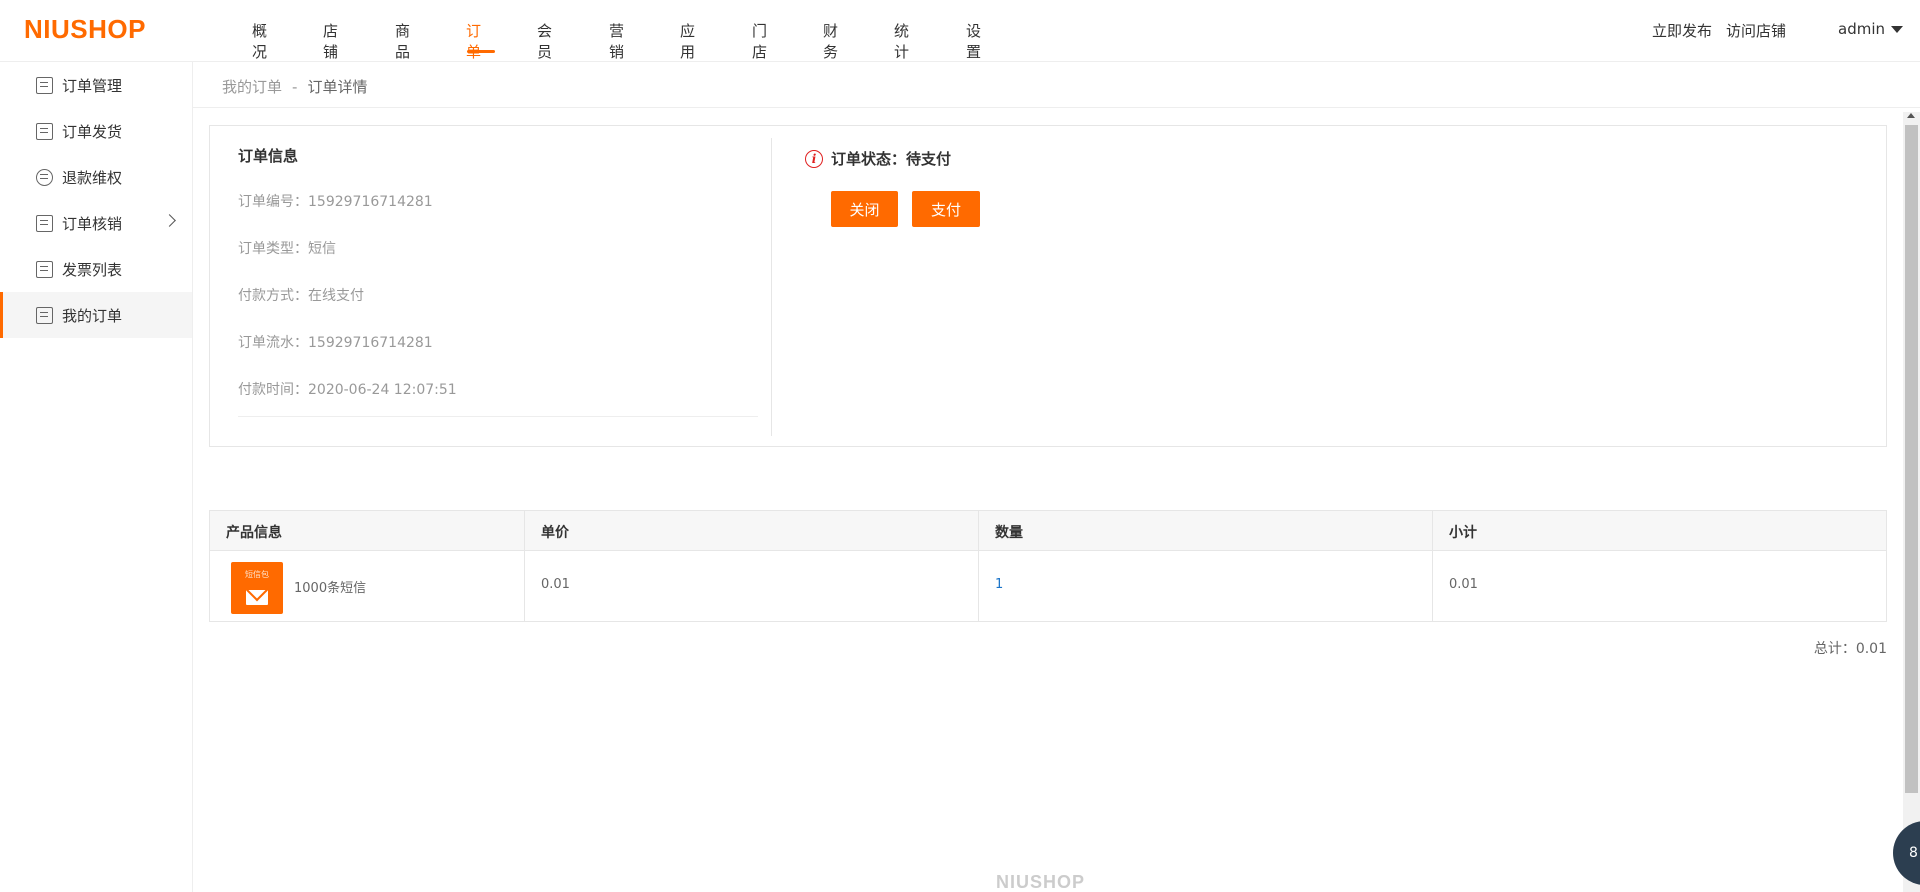 This screenshot has height=892, width=1920. What do you see at coordinates (759, 41) in the screenshot?
I see `nav-stores: 门店` at bounding box center [759, 41].